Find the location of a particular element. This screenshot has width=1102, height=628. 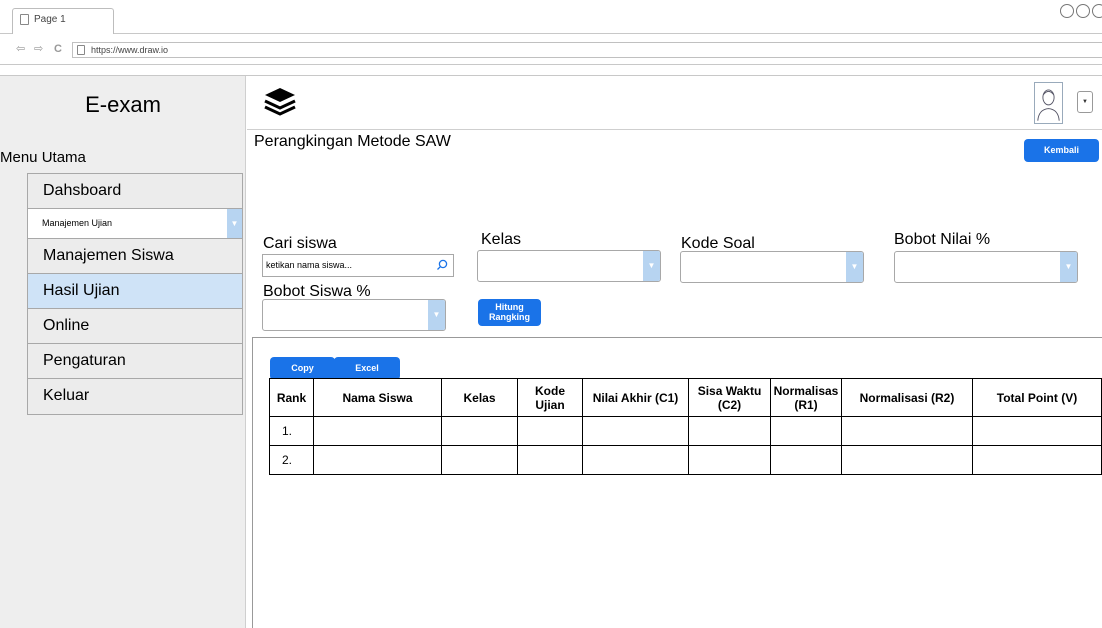

window-close-icon is located at coordinates (1097, 11).